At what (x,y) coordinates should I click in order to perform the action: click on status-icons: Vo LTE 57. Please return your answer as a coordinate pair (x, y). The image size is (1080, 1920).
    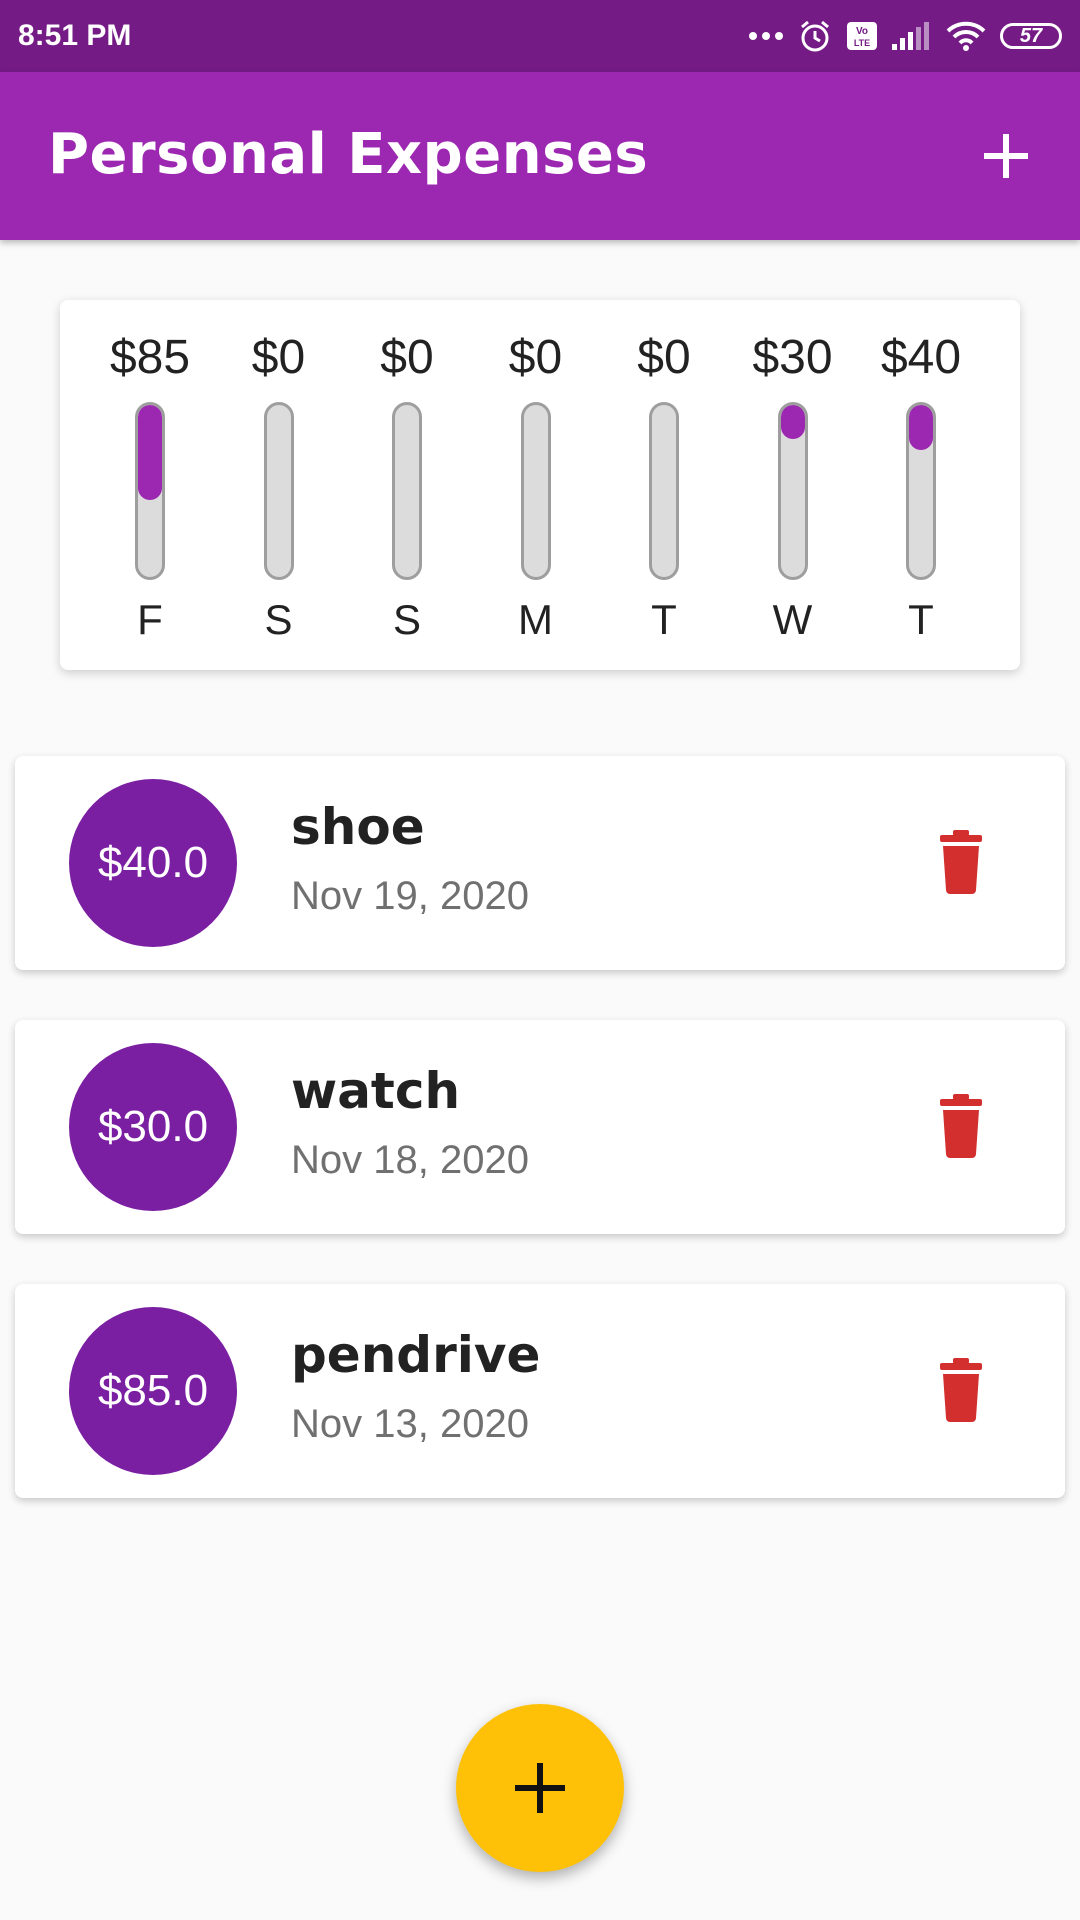
    Looking at the image, I should click on (905, 36).